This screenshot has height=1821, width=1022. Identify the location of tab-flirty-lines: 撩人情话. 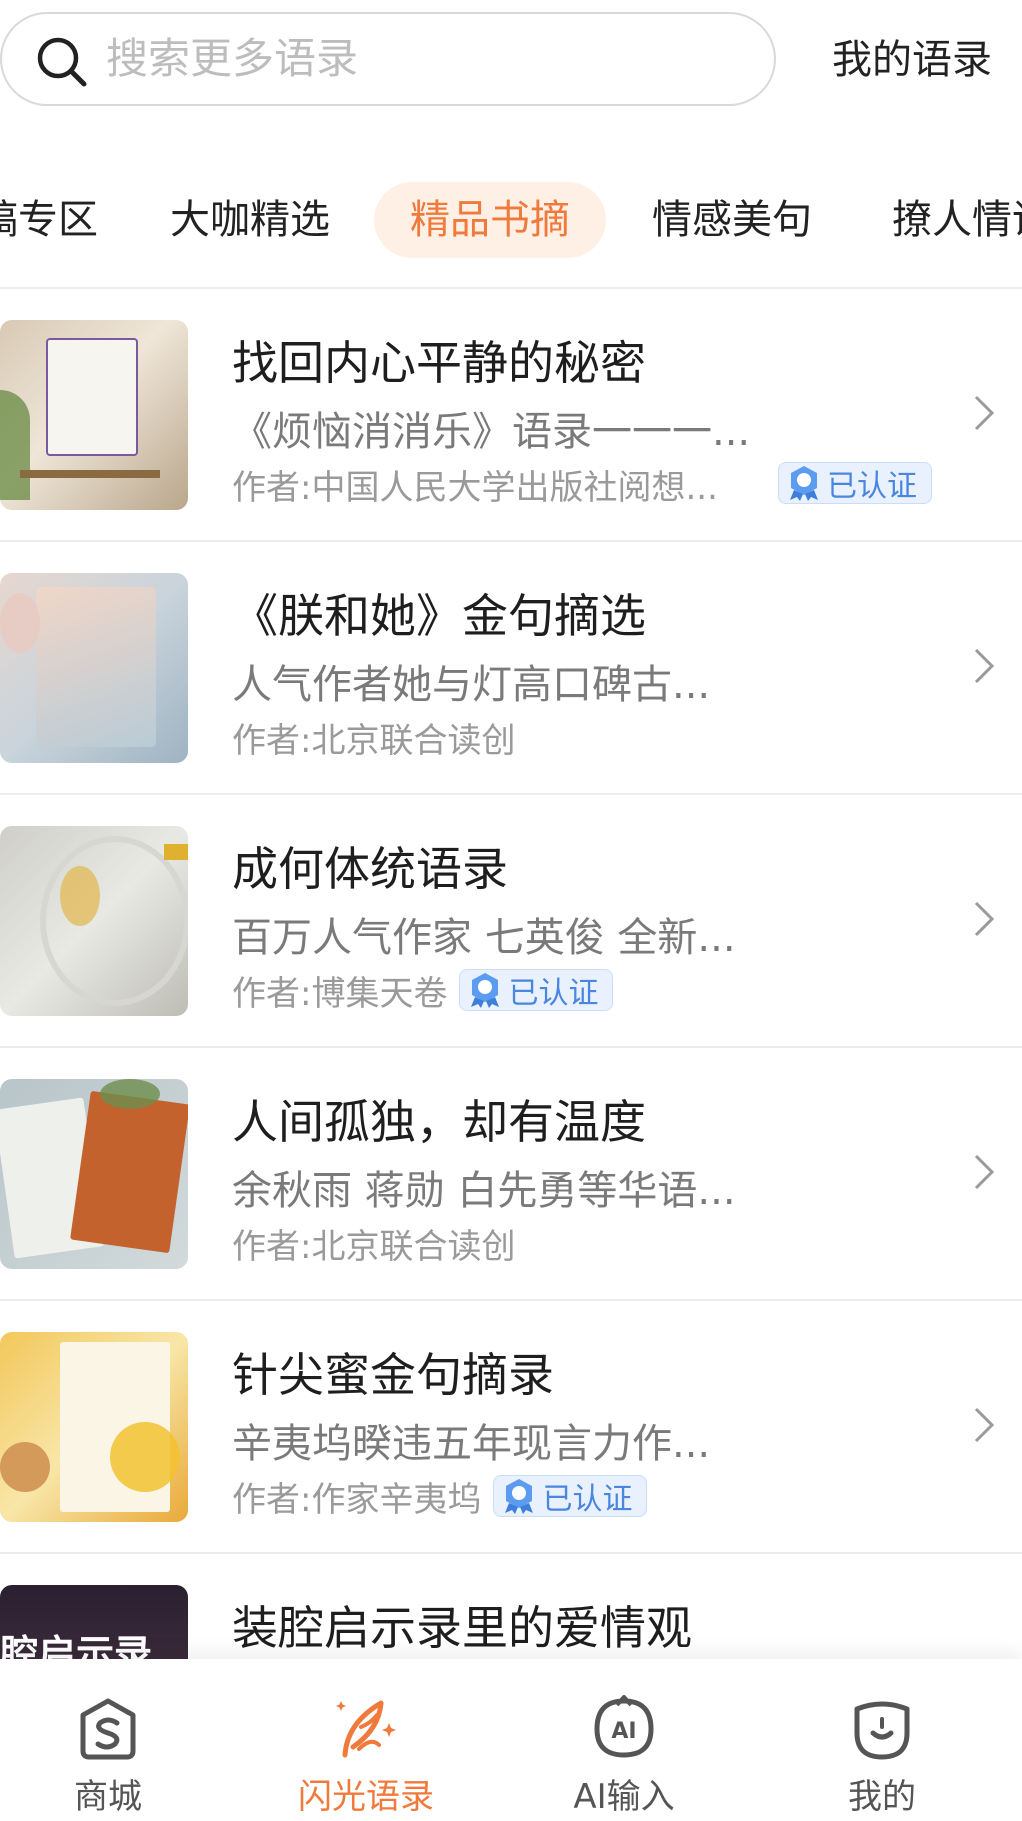
(957, 220).